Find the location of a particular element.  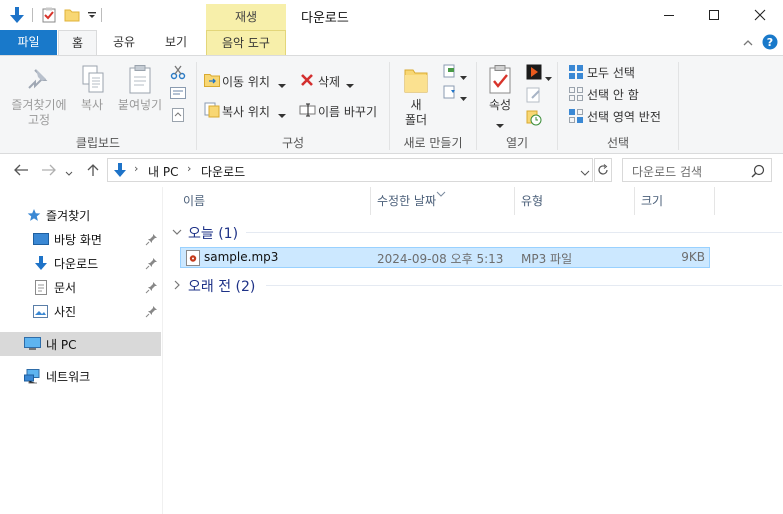

tab-home: 홈 is located at coordinates (77, 42).